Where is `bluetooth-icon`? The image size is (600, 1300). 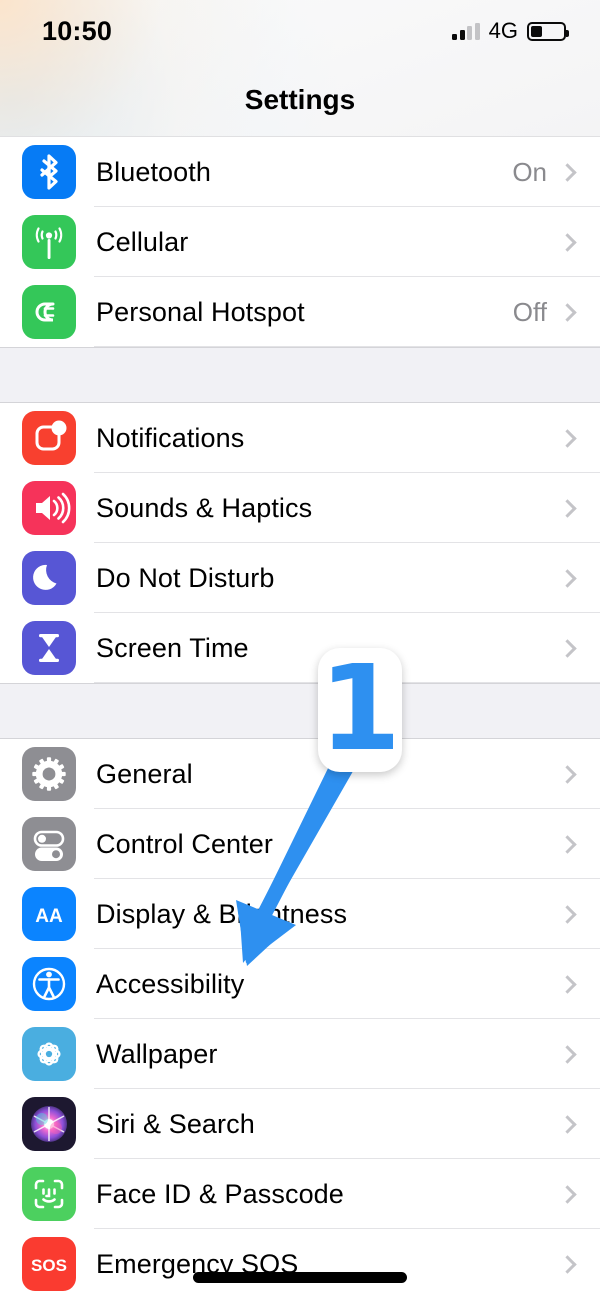 bluetooth-icon is located at coordinates (49, 172).